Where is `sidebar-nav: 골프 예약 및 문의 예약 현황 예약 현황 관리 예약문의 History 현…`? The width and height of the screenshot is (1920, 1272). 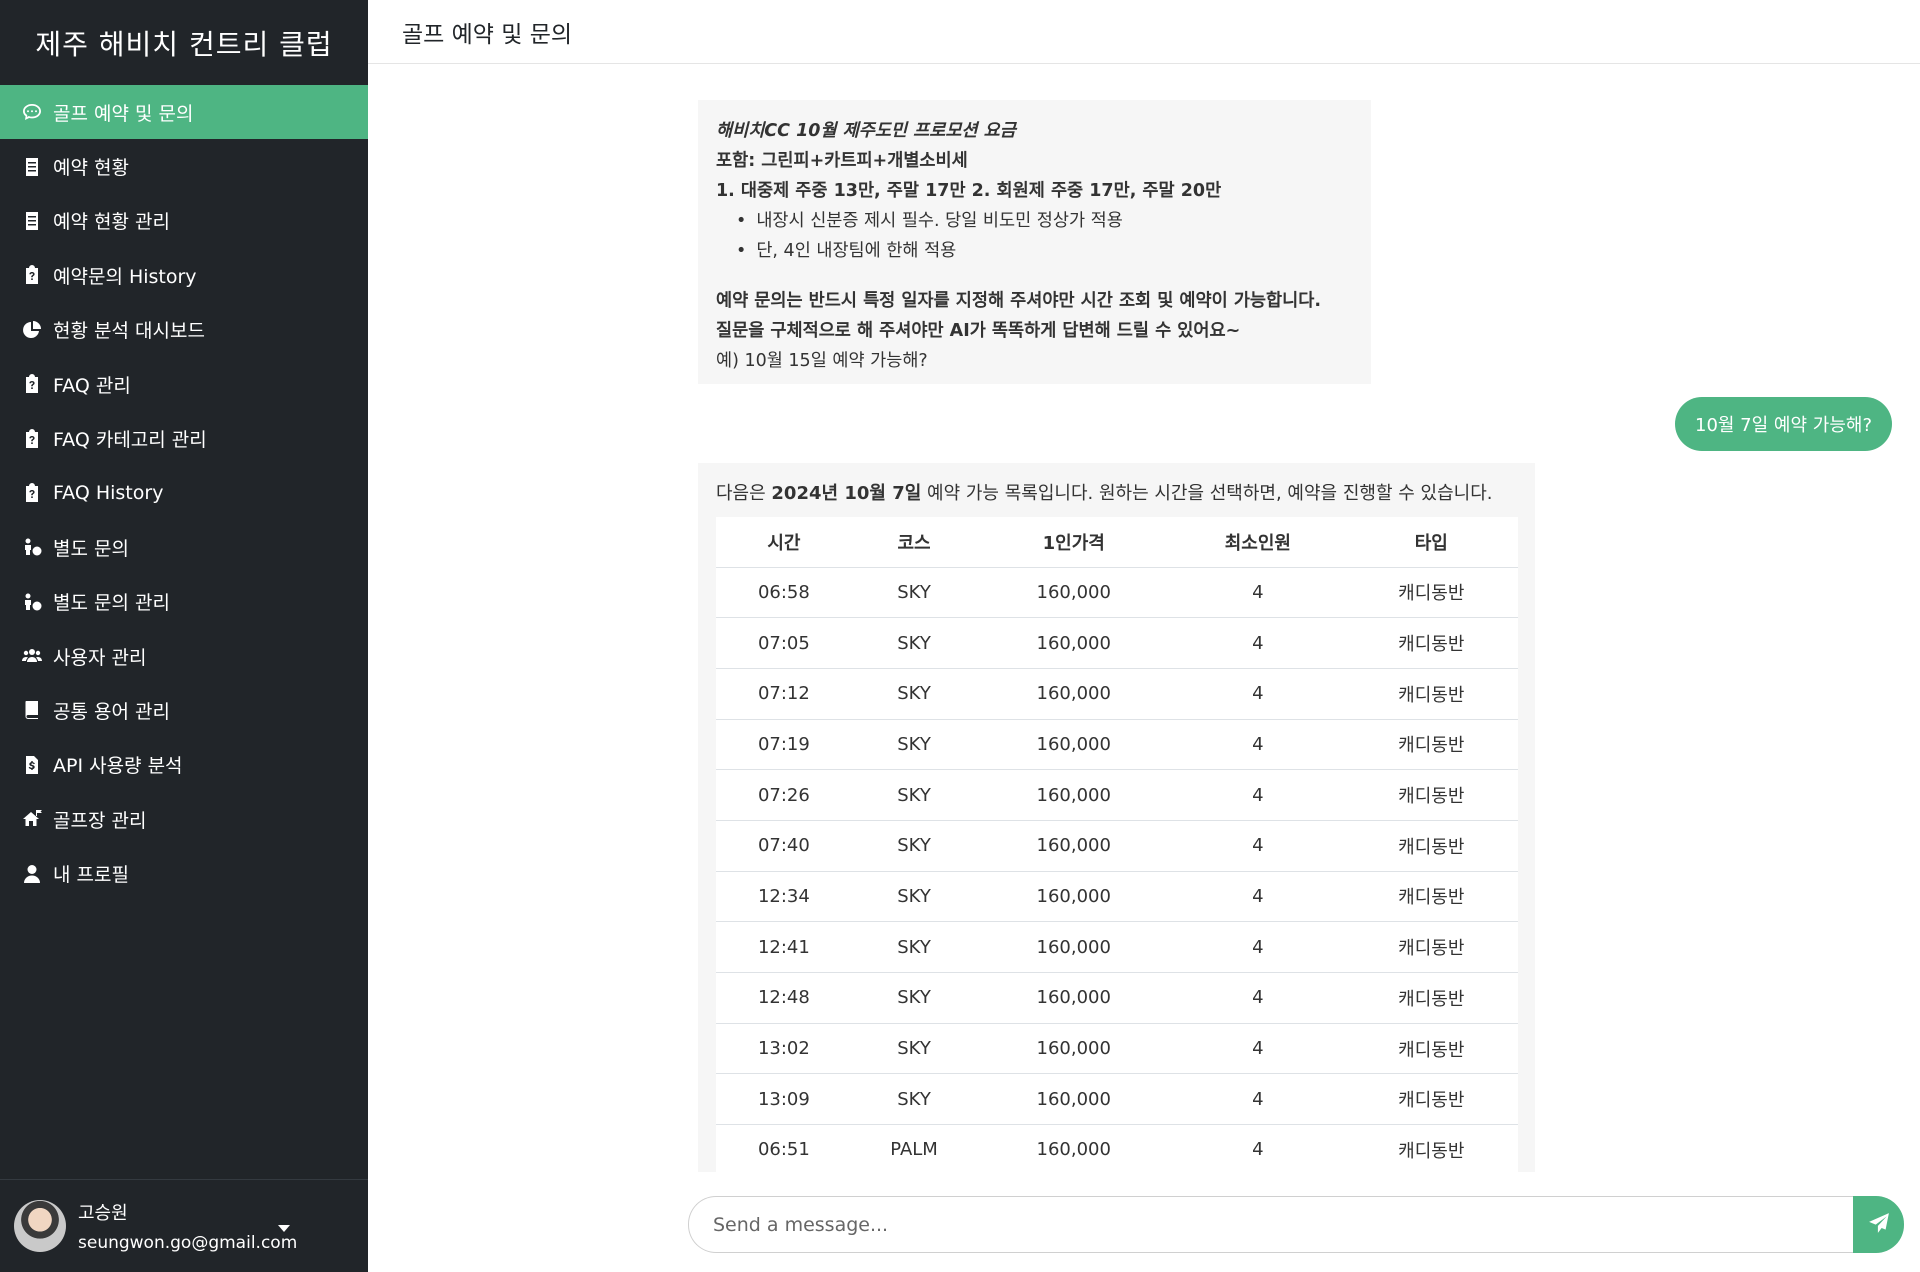
sidebar-nav: 골프 예약 및 문의 예약 현황 예약 현황 관리 예약문의 History 현… is located at coordinates (184, 493).